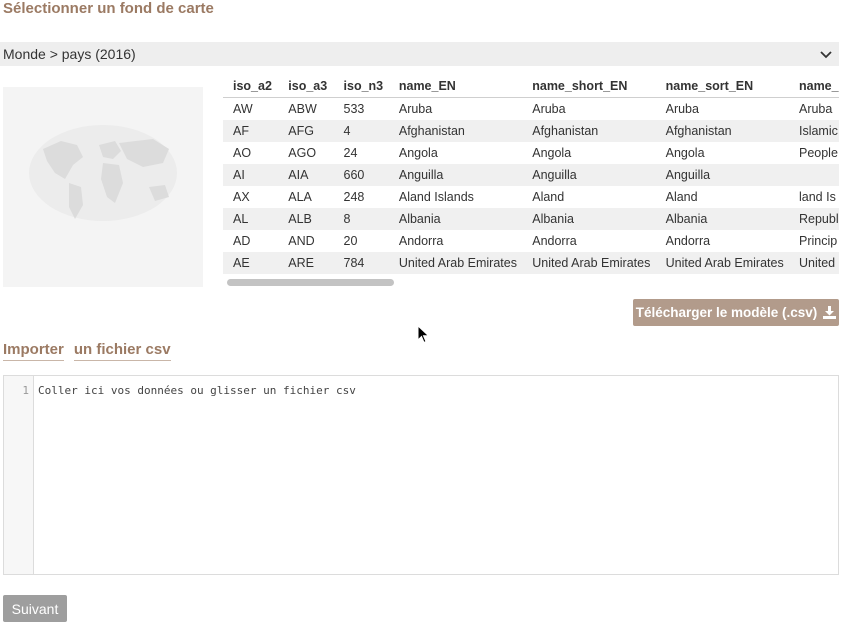 The width and height of the screenshot is (844, 638). Describe the element at coordinates (818, 241) in the screenshot. I see `table-cell: Princip` at that location.